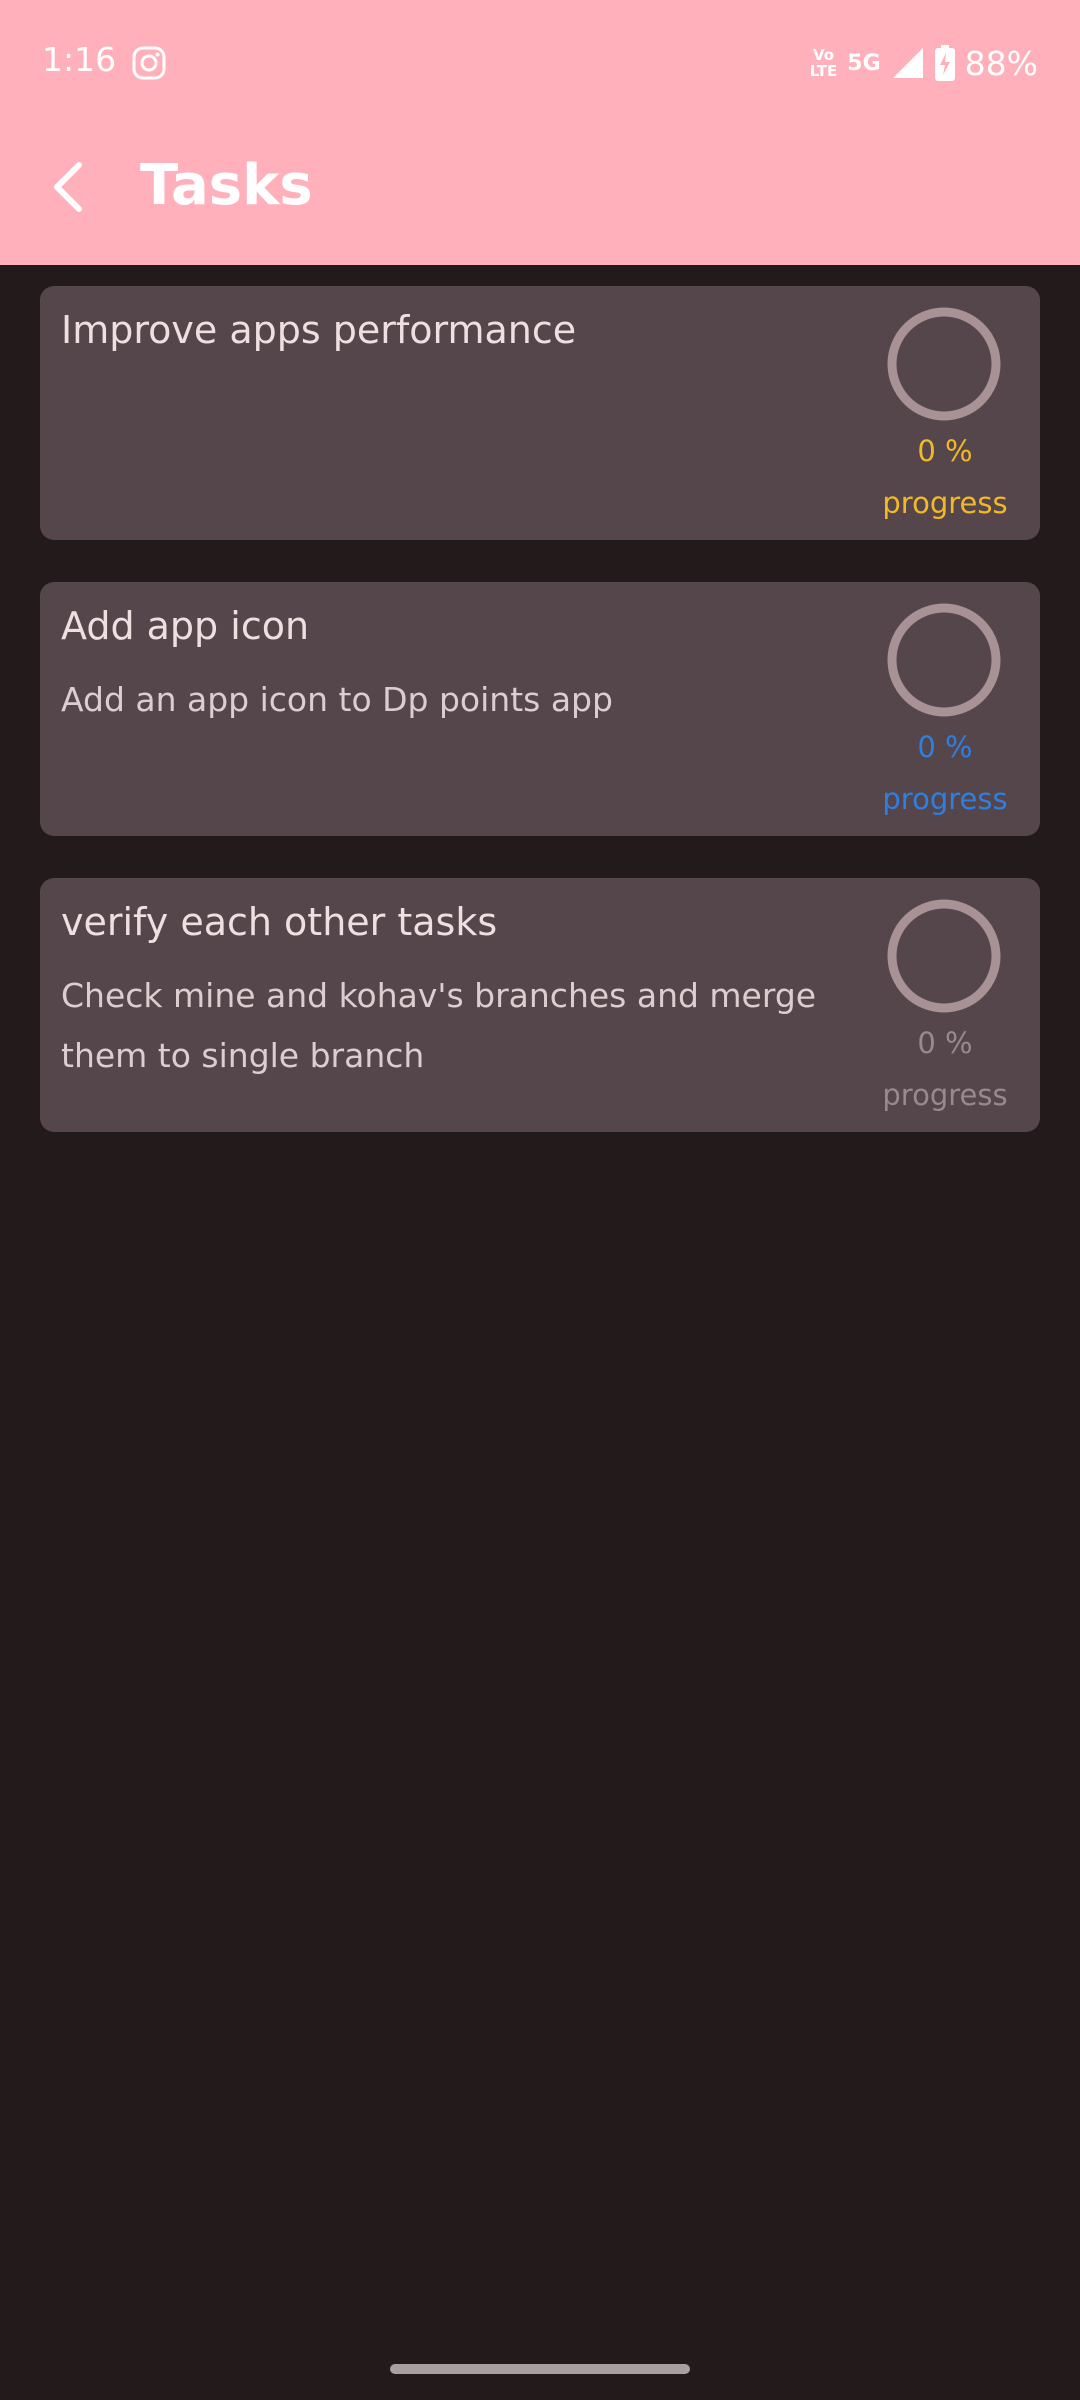 The width and height of the screenshot is (1080, 2400). Describe the element at coordinates (823, 71) in the screenshot. I see `volte-bottom-label: LTE` at that location.